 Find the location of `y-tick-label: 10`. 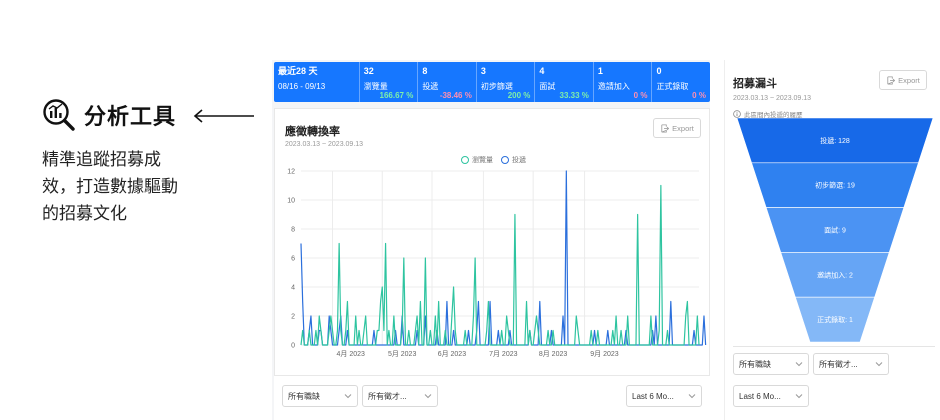

y-tick-label: 10 is located at coordinates (291, 201).